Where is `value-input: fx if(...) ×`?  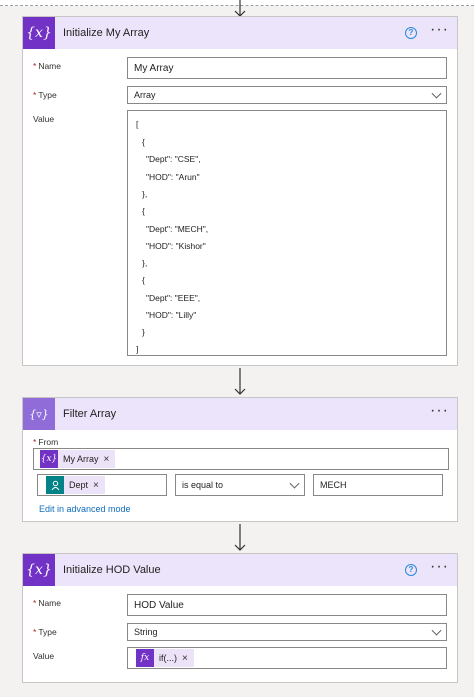
value-input: fx if(...) × is located at coordinates (287, 658).